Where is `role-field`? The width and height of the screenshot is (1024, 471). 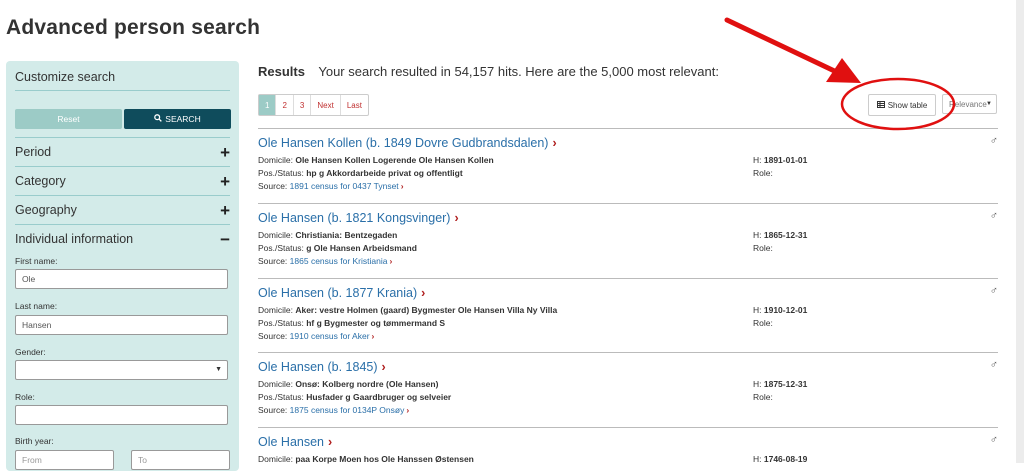
role-field is located at coordinates (121, 415).